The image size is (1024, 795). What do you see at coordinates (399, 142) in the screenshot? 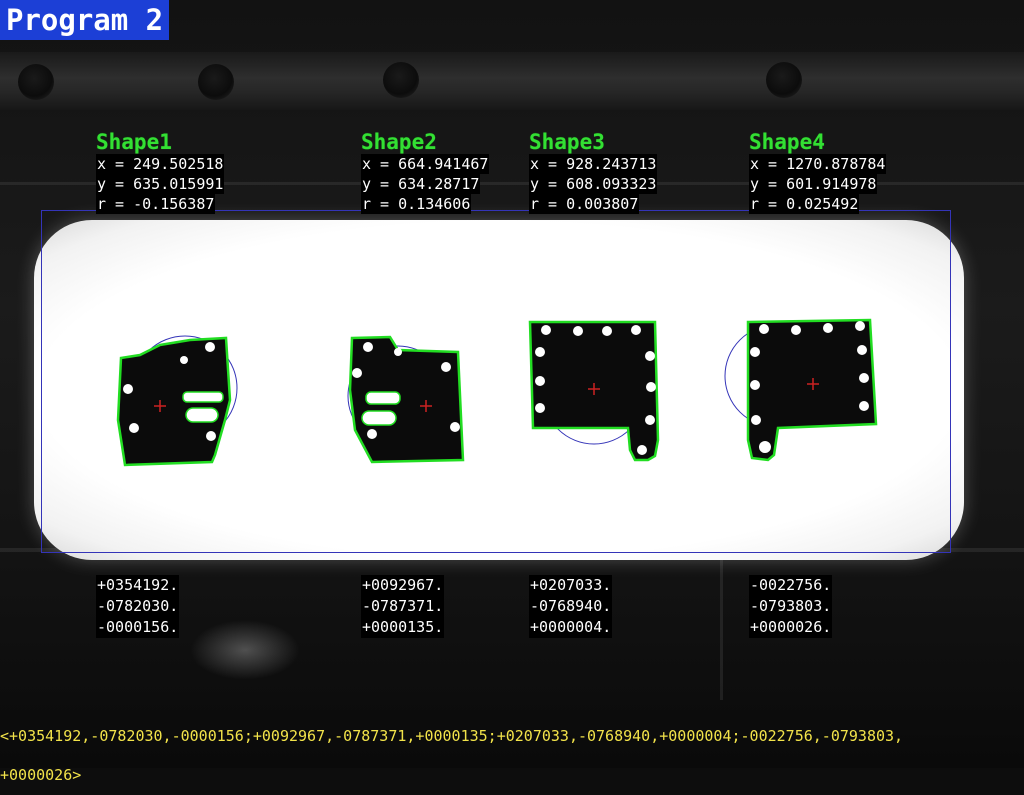
I see `shape2-name: Shape2` at bounding box center [399, 142].